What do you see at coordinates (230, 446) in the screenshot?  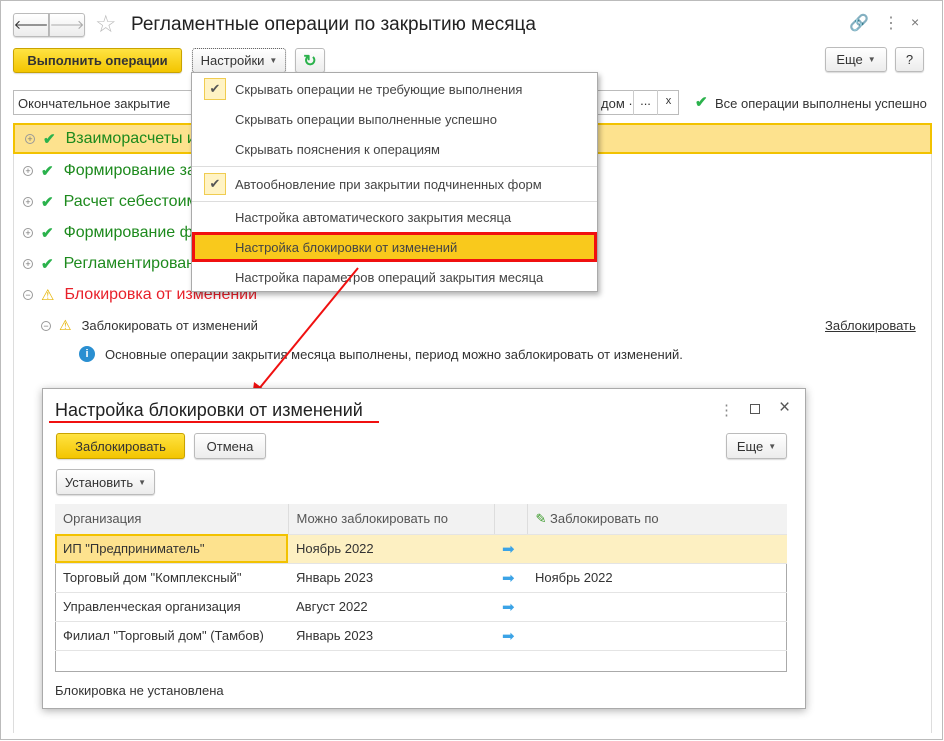 I see `cancel-button: Отмена` at bounding box center [230, 446].